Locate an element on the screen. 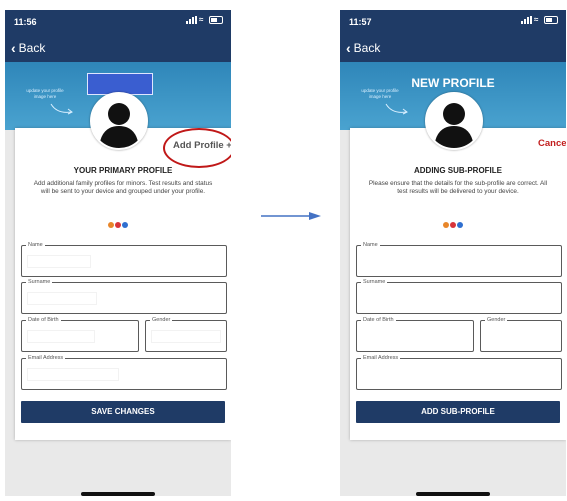 The image size is (567, 501). gender-value-redacted is located at coordinates (186, 336).